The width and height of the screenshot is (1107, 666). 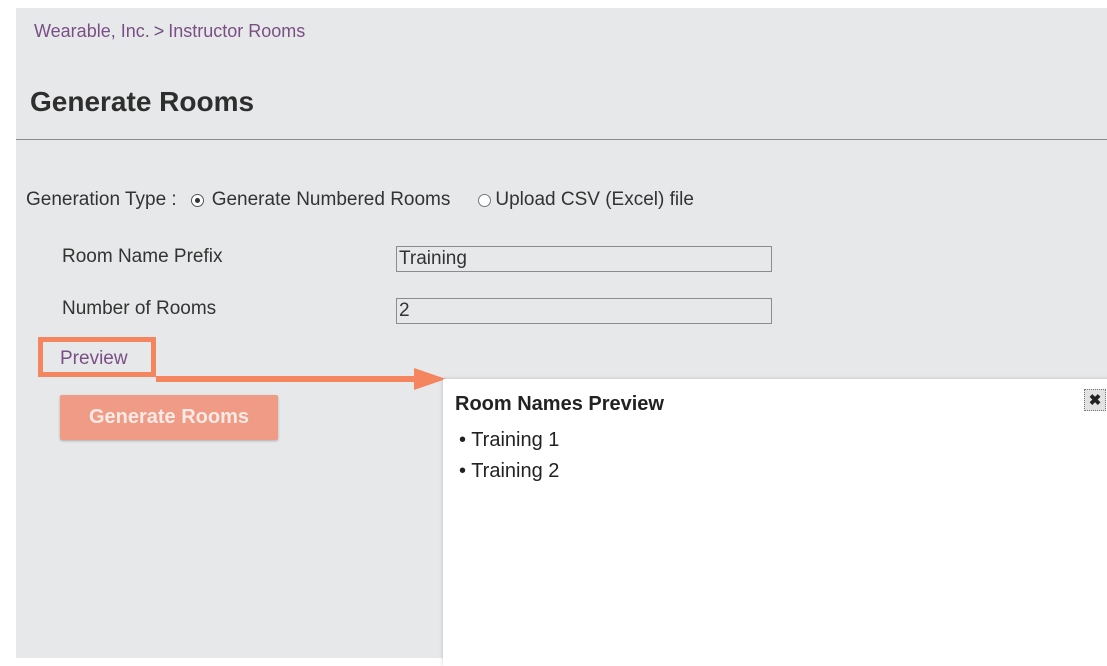 I want to click on breadcrumb-section-link: Instructor Rooms, so click(x=236, y=31).